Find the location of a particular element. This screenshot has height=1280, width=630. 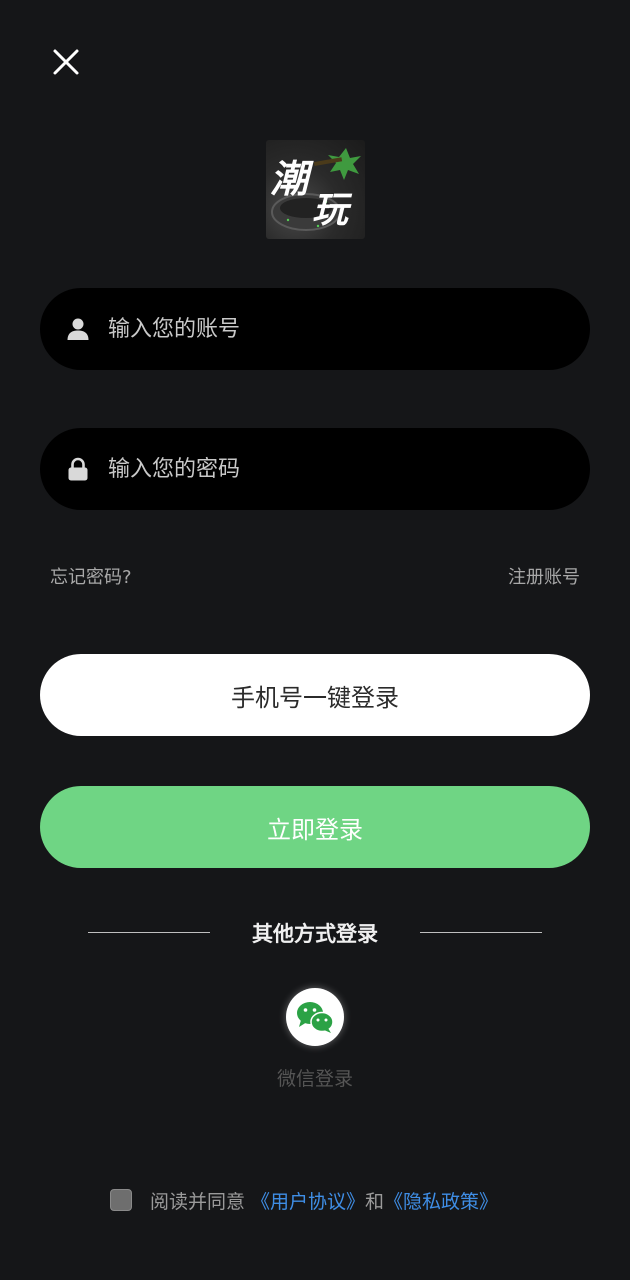

privacy-policy-link: 《隐私政策》 is located at coordinates (441, 1200).